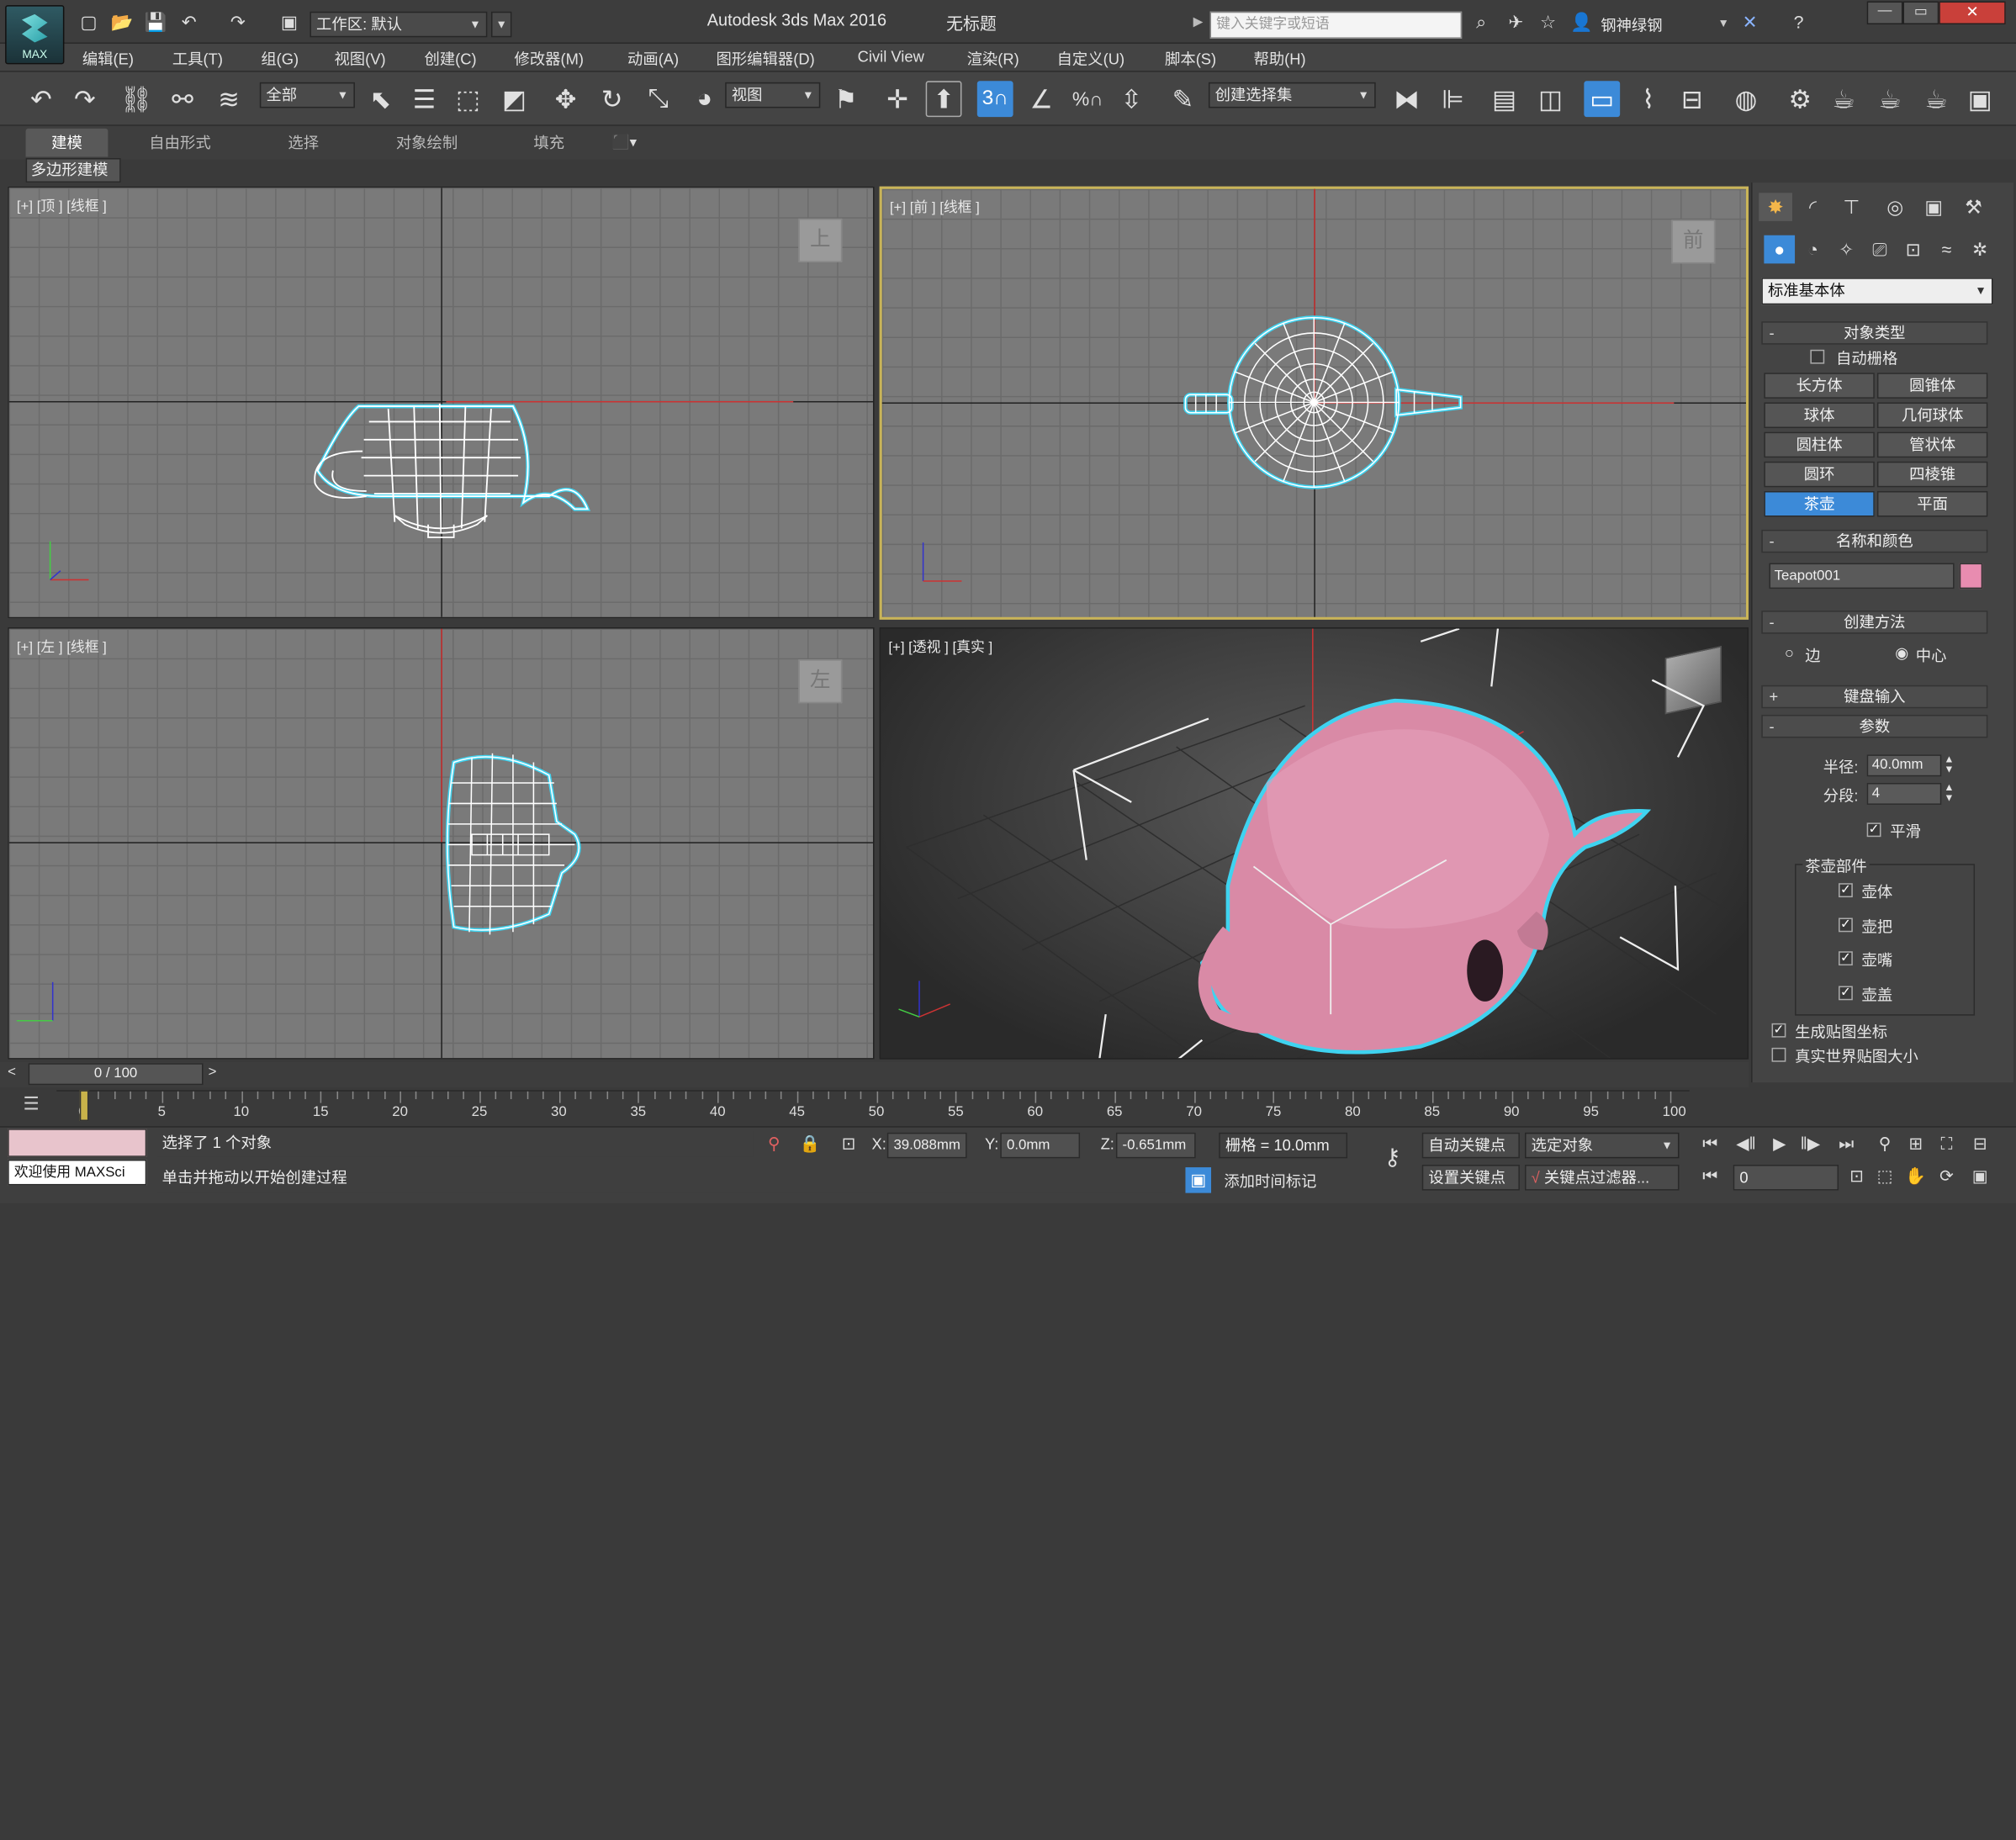 The height and width of the screenshot is (1840, 2016). What do you see at coordinates (1947, 1176) in the screenshot?
I see `orbit-icon: ⟳` at bounding box center [1947, 1176].